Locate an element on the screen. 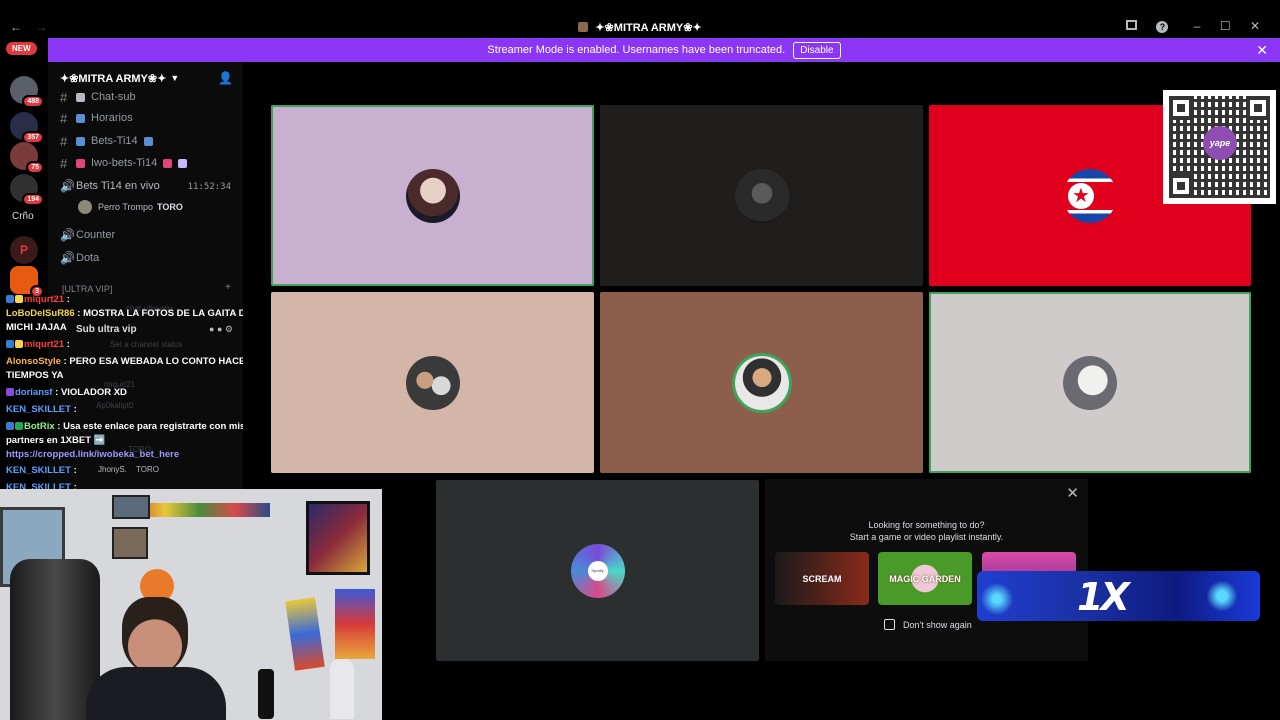 This screenshot has width=1280, height=720. minimize-icon: – is located at coordinates (1197, 26).